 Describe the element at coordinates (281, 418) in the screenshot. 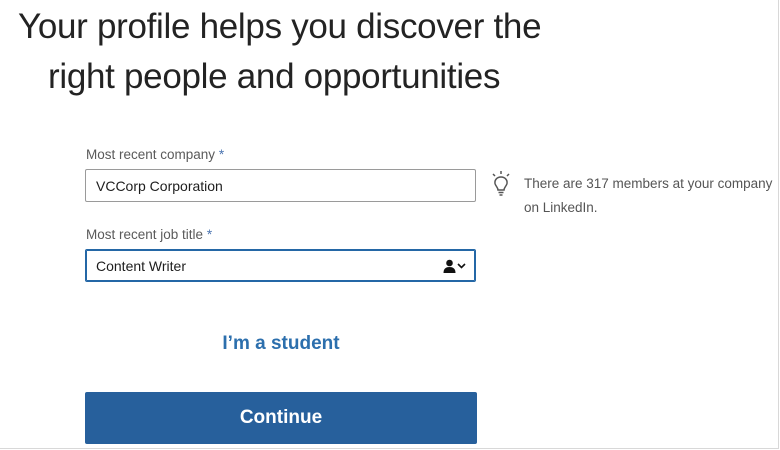

I see `continue-button: Continue` at that location.